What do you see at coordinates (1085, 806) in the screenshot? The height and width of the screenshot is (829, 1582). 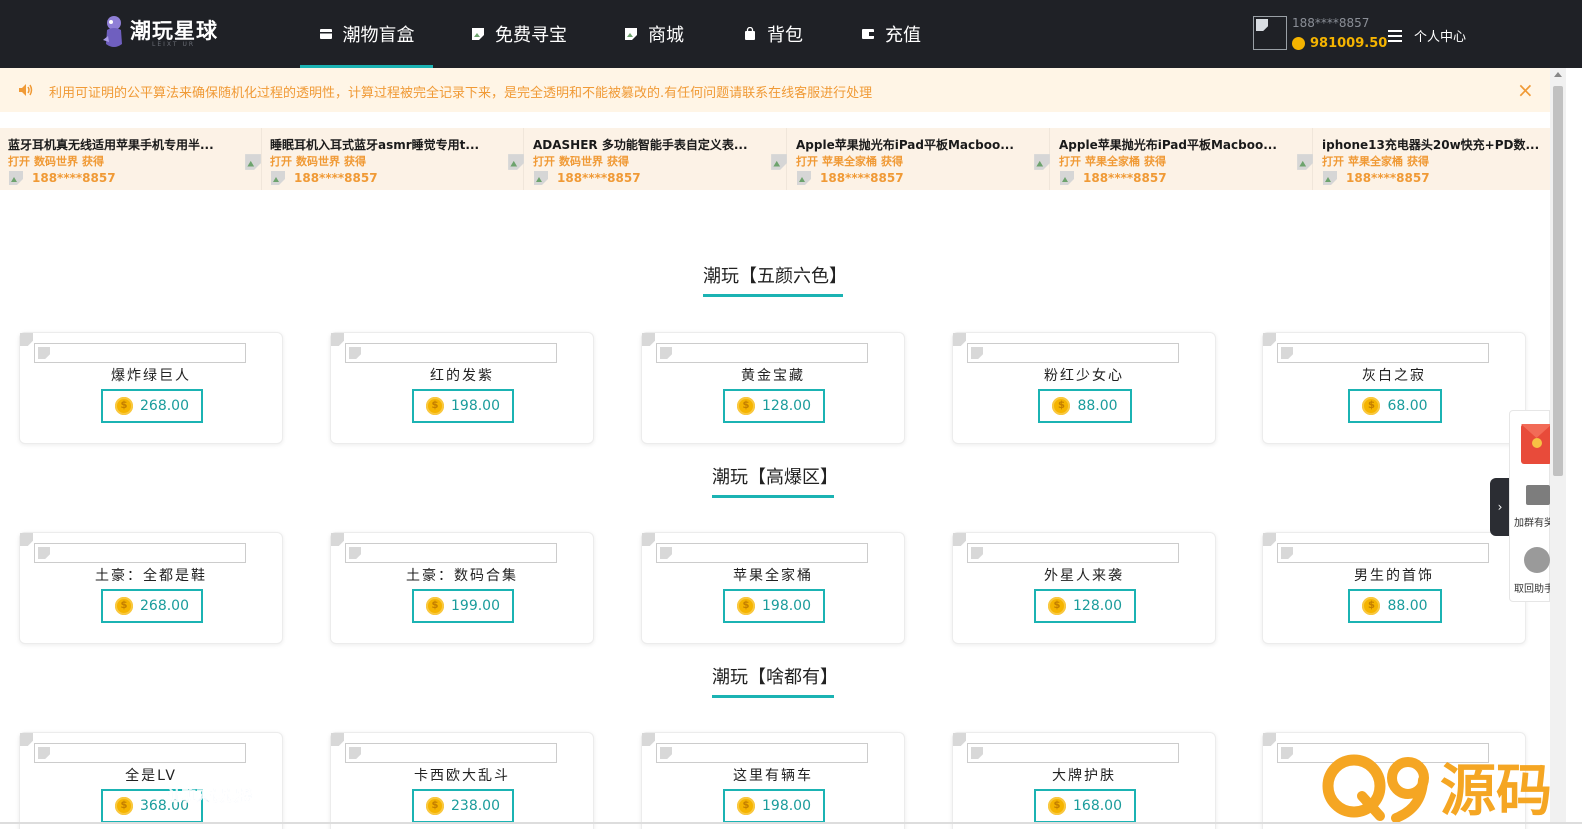 I see `price-button: $168.00` at bounding box center [1085, 806].